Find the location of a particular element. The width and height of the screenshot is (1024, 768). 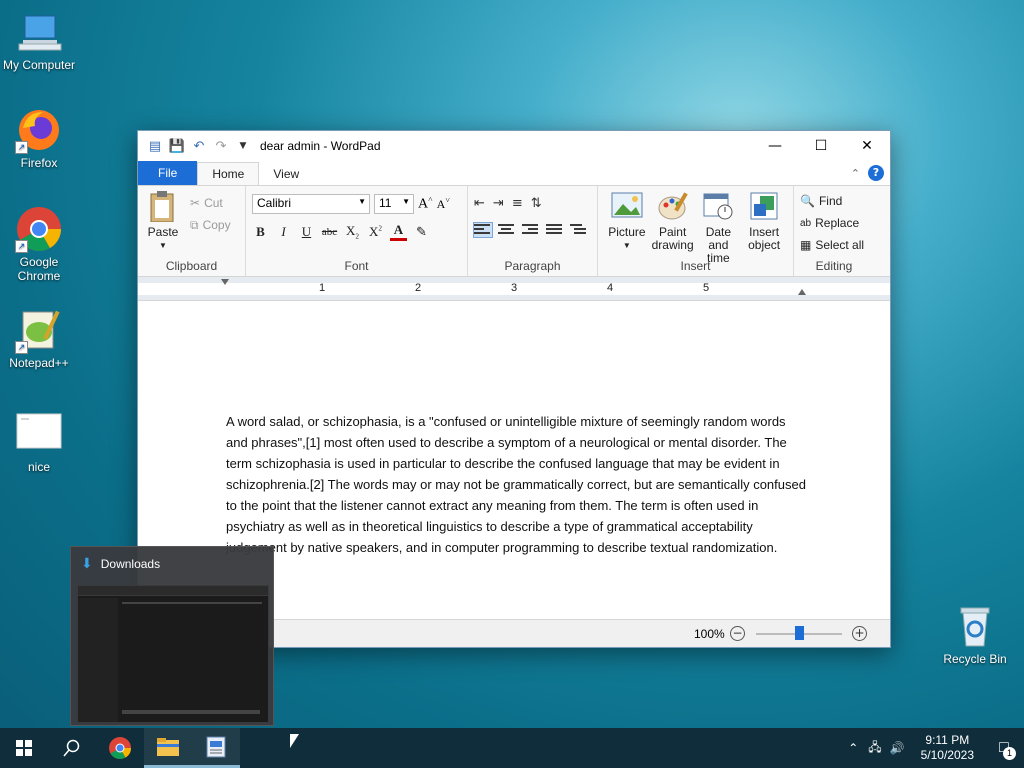

underline-icon: U is located at coordinates (306, 232).